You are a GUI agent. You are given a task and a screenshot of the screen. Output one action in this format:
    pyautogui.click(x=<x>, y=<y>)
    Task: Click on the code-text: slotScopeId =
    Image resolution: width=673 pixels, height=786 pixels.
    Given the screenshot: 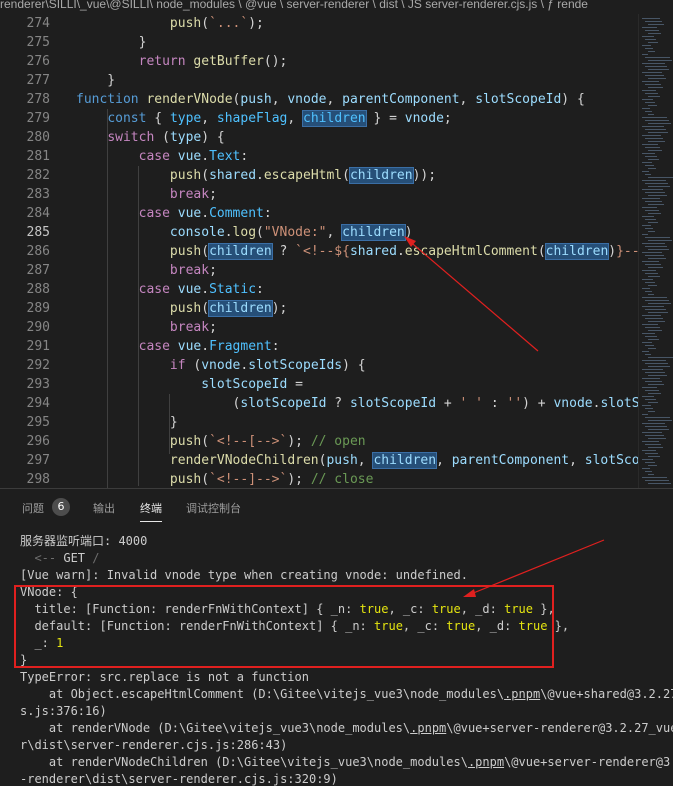 What is the action you would take?
    pyautogui.click(x=189, y=384)
    